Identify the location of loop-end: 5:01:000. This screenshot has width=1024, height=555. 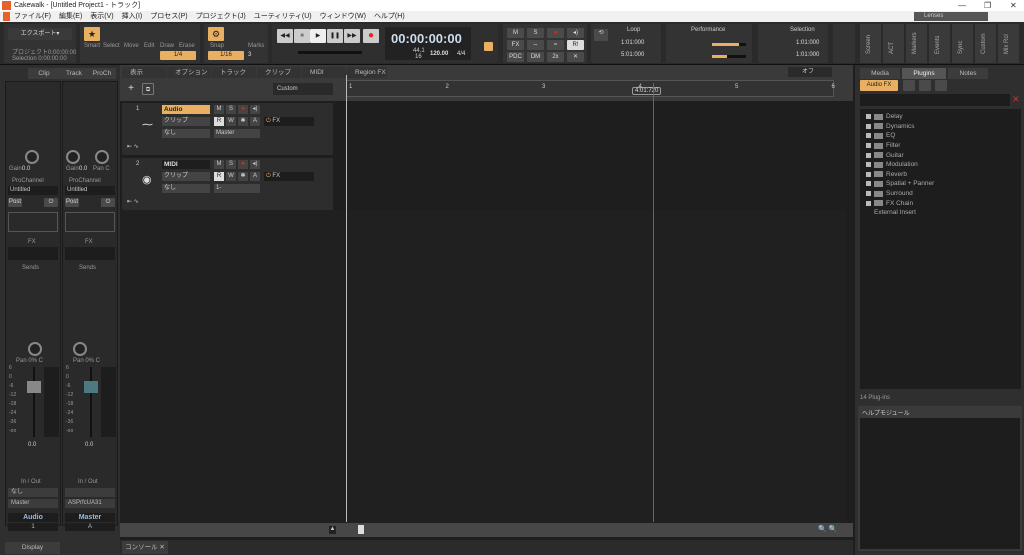
(632, 55).